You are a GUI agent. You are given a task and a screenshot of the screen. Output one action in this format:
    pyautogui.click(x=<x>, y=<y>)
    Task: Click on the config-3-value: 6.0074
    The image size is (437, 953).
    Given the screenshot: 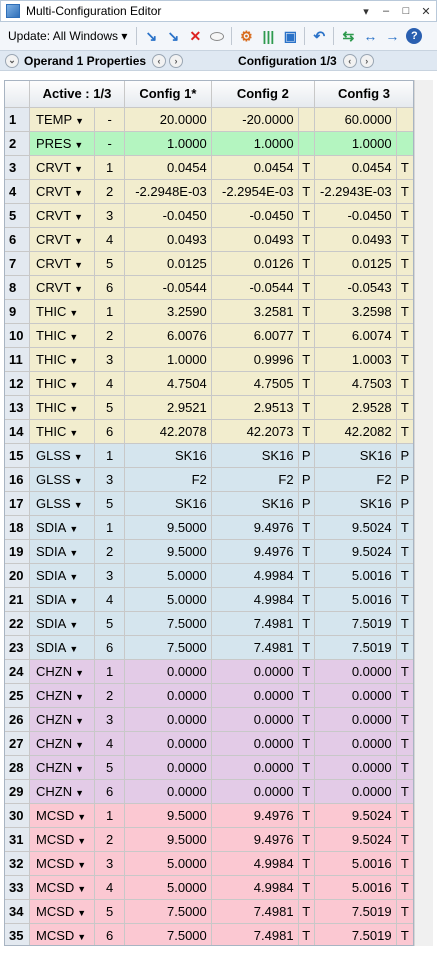 What is the action you would take?
    pyautogui.click(x=355, y=335)
    